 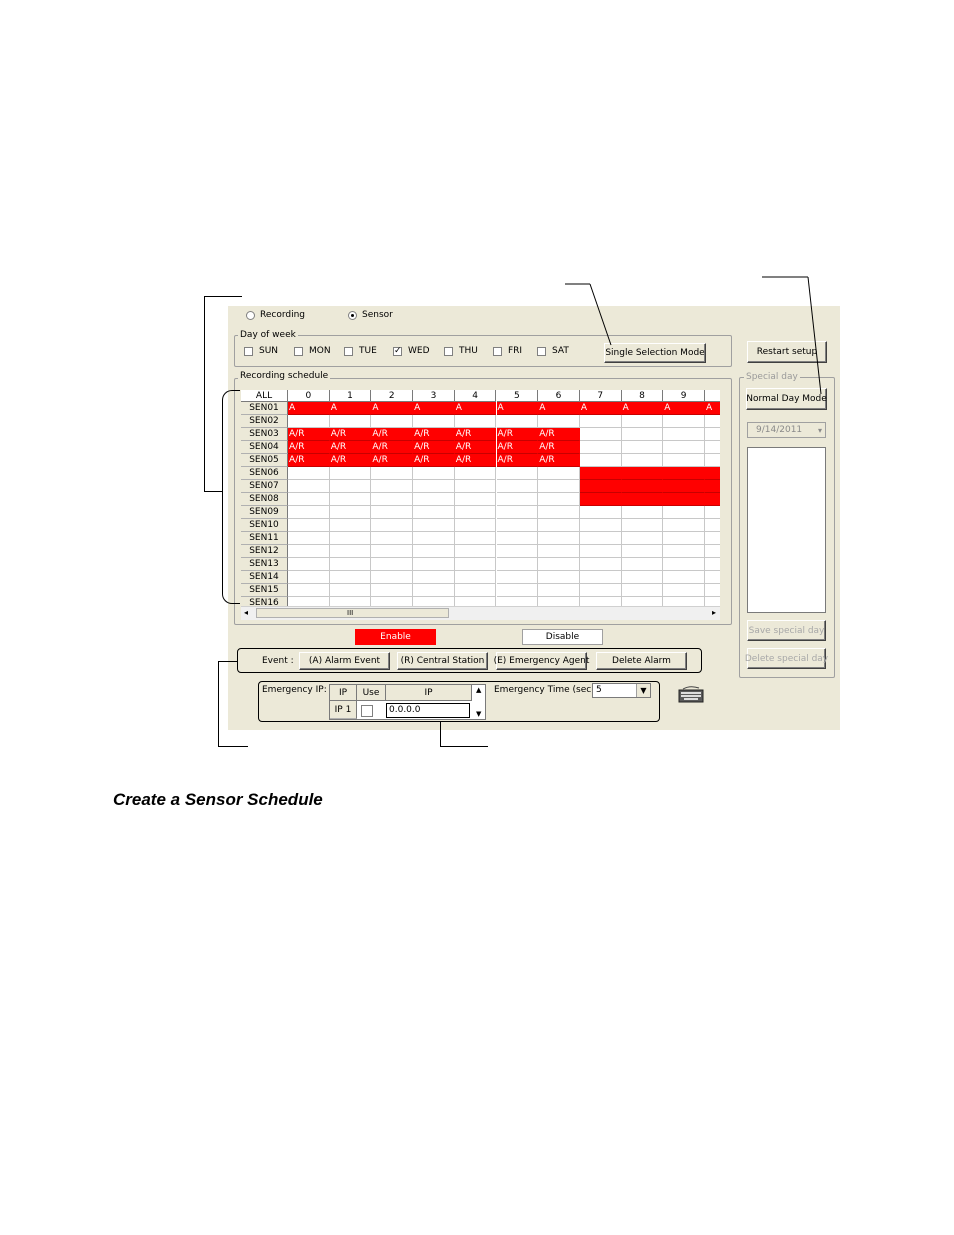 What do you see at coordinates (693, 335) in the screenshot?
I see `callout-pointer-lines` at bounding box center [693, 335].